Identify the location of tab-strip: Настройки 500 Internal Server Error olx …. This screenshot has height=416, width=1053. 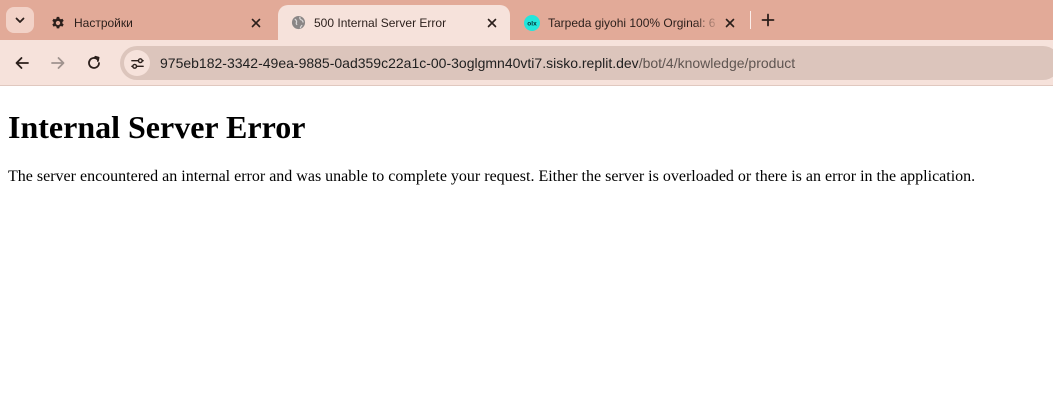
(526, 20).